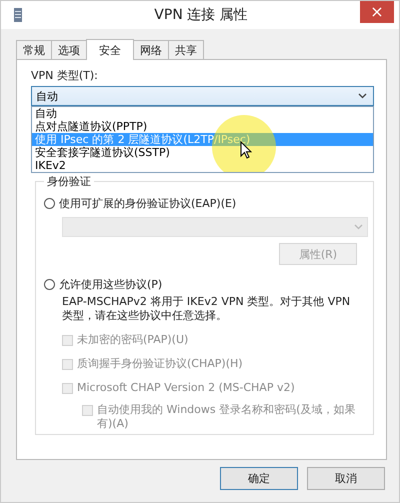  I want to click on checkbox-label: 质询握手身份验证协议(CHAP)(H), so click(160, 364).